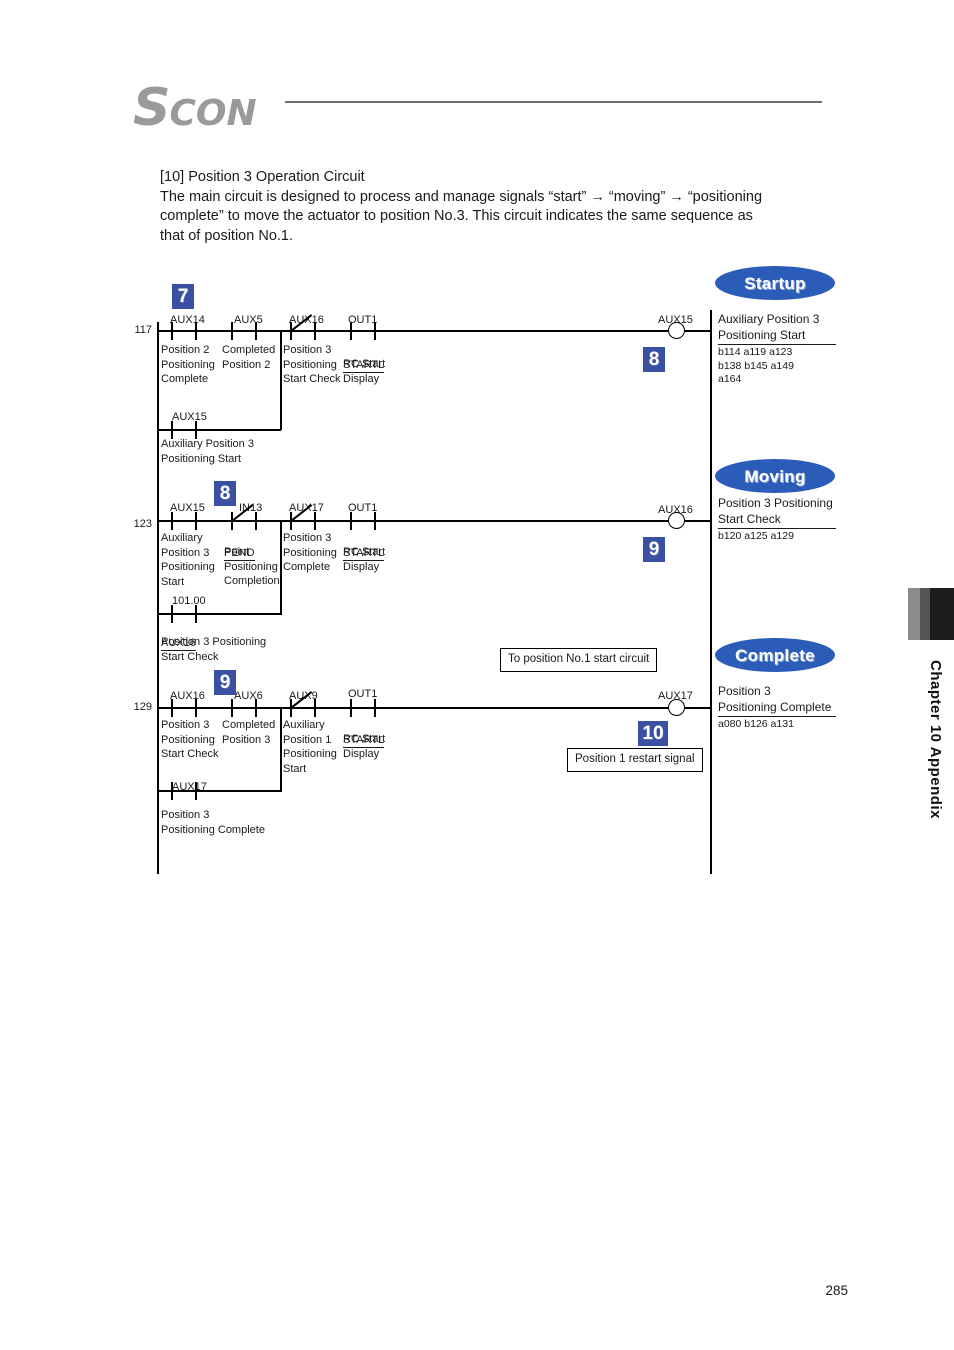 Image resolution: width=954 pixels, height=1350 pixels. What do you see at coordinates (213, 822) in the screenshot?
I see `branch-desc-aux17: Position 3 Positioning Complete` at bounding box center [213, 822].